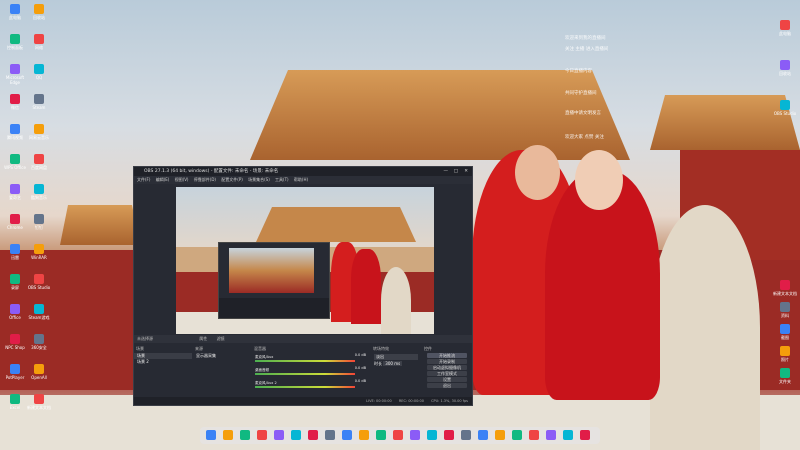  Describe the element at coordinates (163, 362) in the screenshot. I see `scene-item: 场景 2` at that location.